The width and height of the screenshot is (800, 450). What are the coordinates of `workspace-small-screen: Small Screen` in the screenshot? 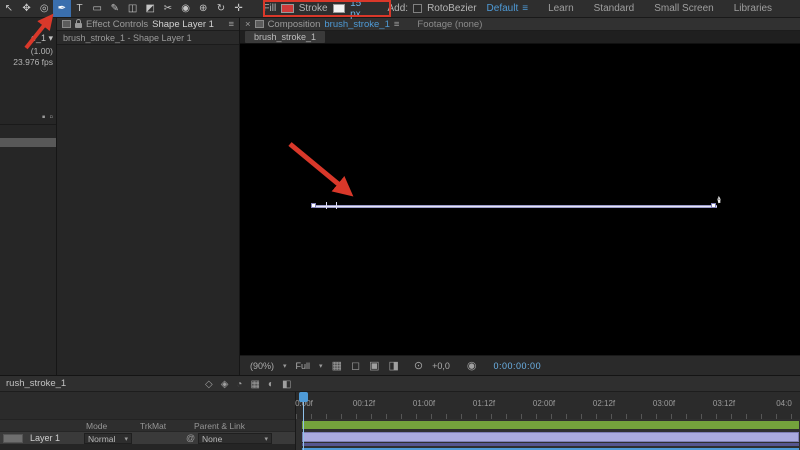 It's located at (683, 8).